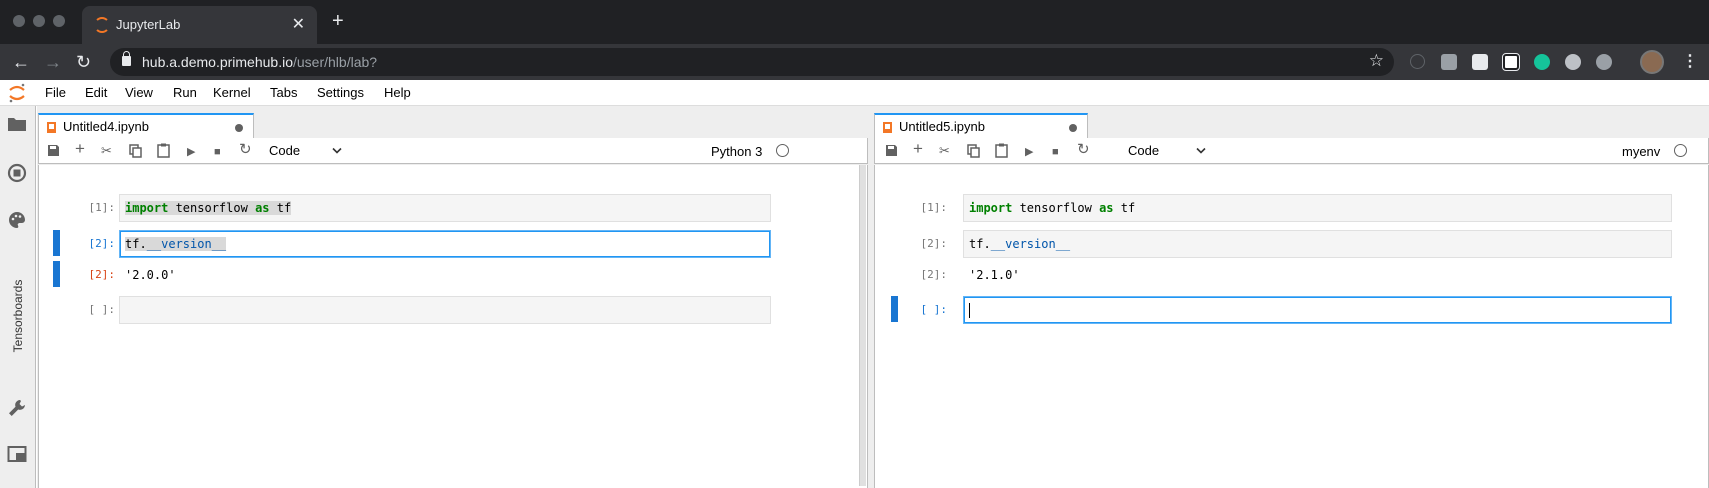  I want to click on forward-arrow-icon: →, so click(53, 62).